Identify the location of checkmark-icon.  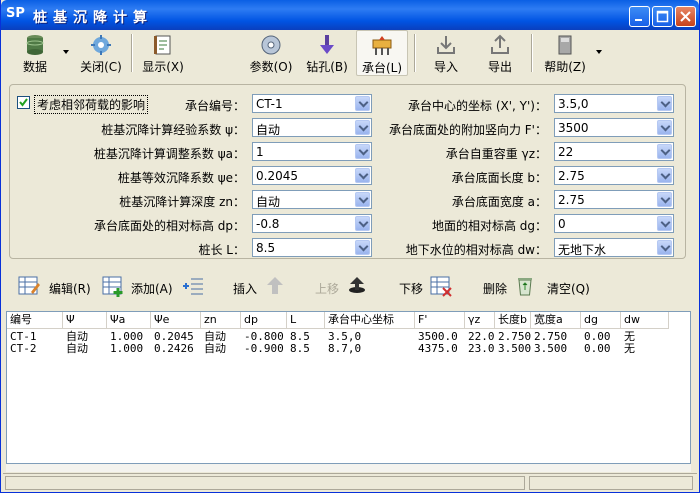
(23, 102).